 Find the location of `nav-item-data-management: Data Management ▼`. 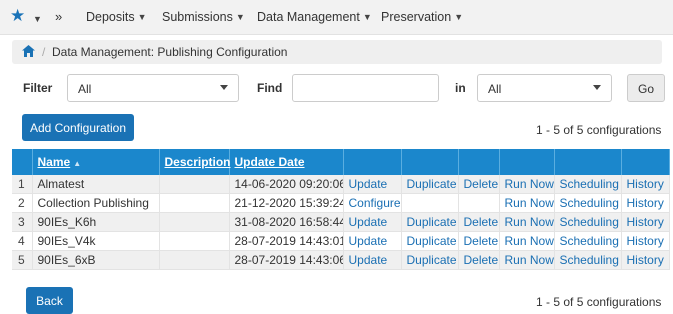

nav-item-data-management: Data Management ▼ is located at coordinates (314, 17).